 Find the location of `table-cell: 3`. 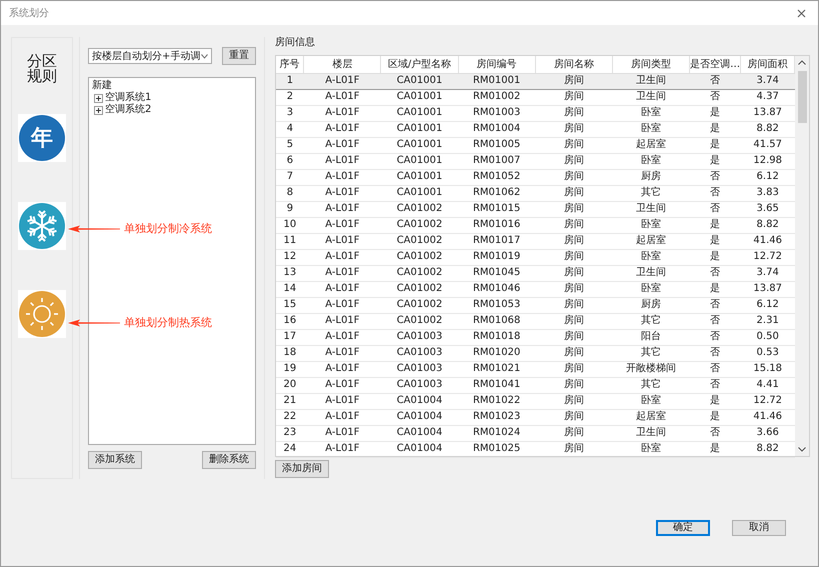

table-cell: 3 is located at coordinates (290, 113).